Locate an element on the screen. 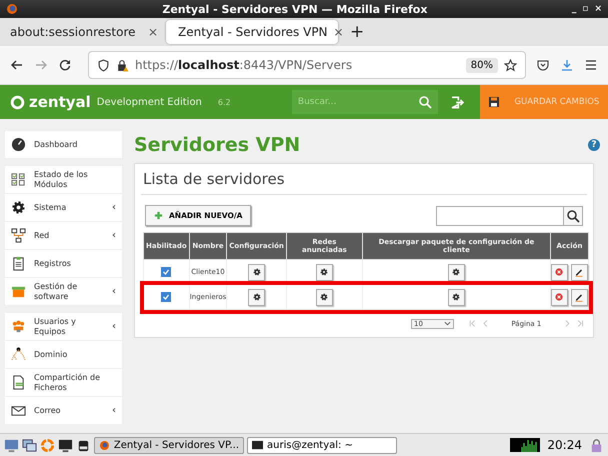  window-control: ▫ is located at coordinates (585, 9).